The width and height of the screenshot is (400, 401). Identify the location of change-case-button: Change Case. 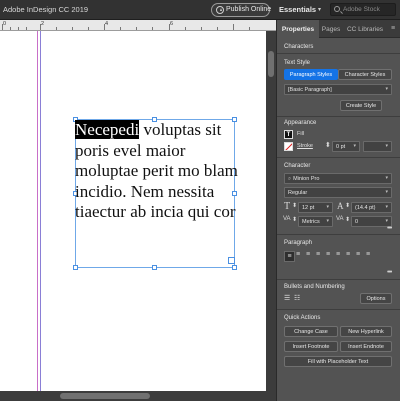
(311, 331).